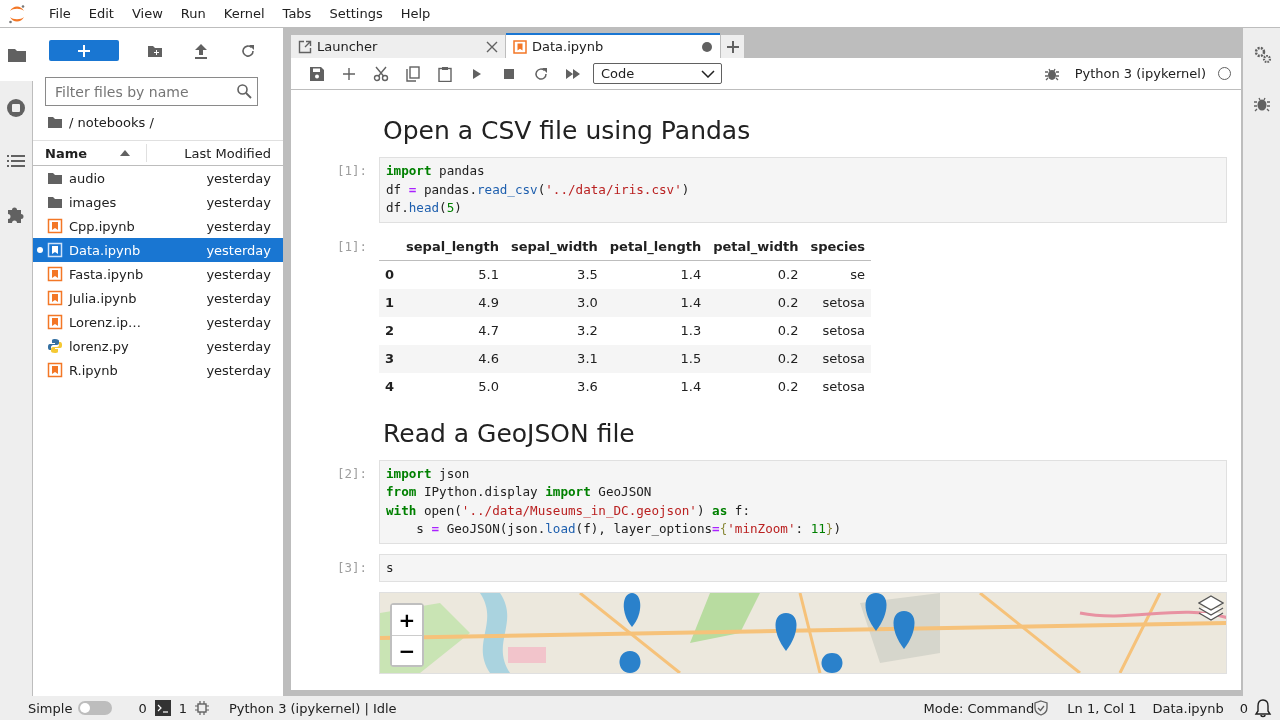  I want to click on table-cell: 5.0, so click(452, 386).